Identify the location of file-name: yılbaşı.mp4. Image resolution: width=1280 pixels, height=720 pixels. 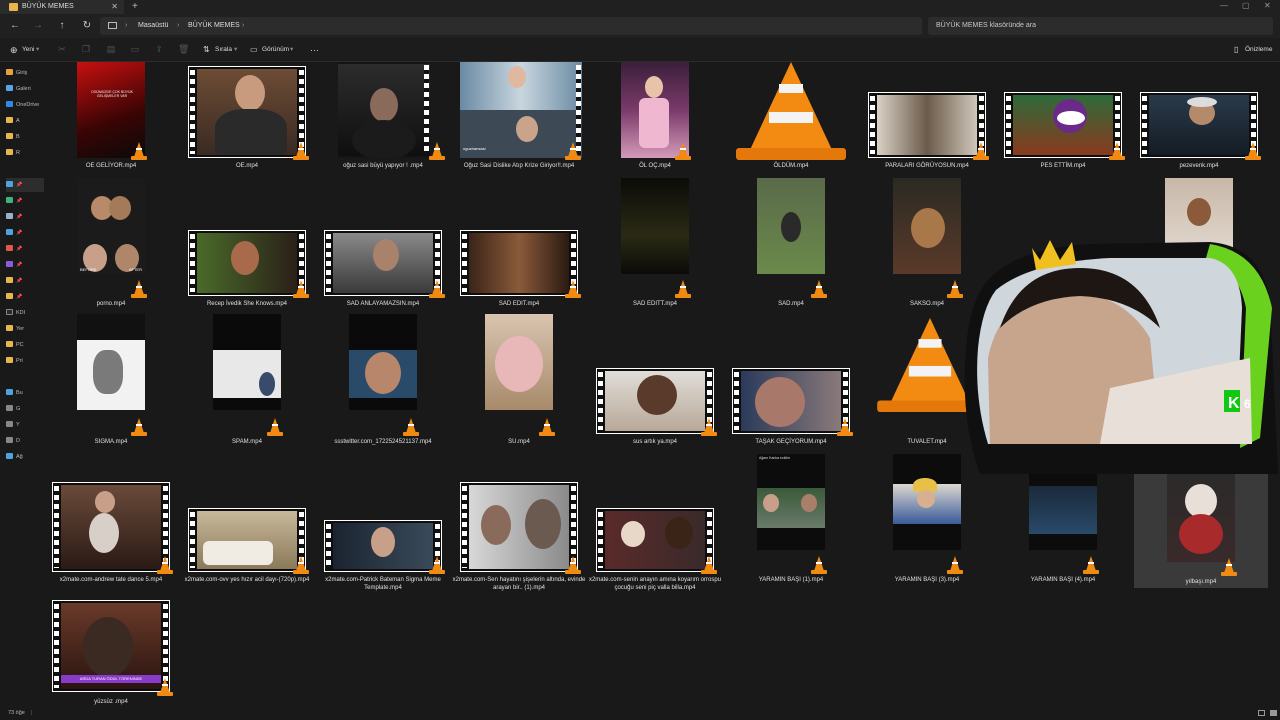
(1201, 582).